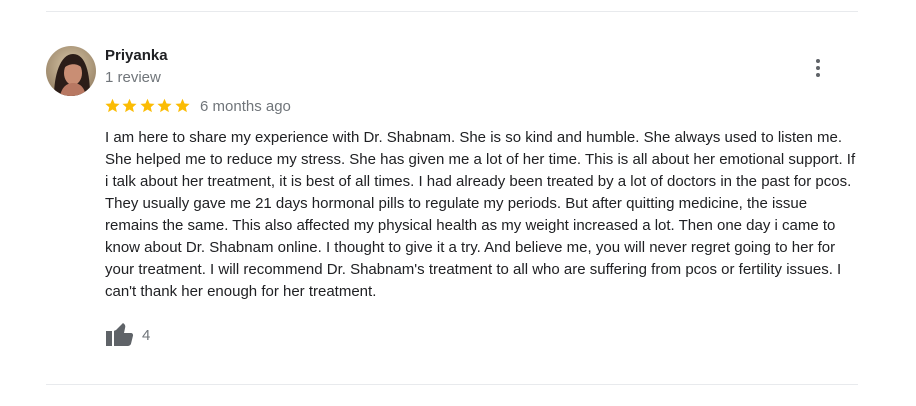  What do you see at coordinates (133, 77) in the screenshot?
I see `review-count: 1 review` at bounding box center [133, 77].